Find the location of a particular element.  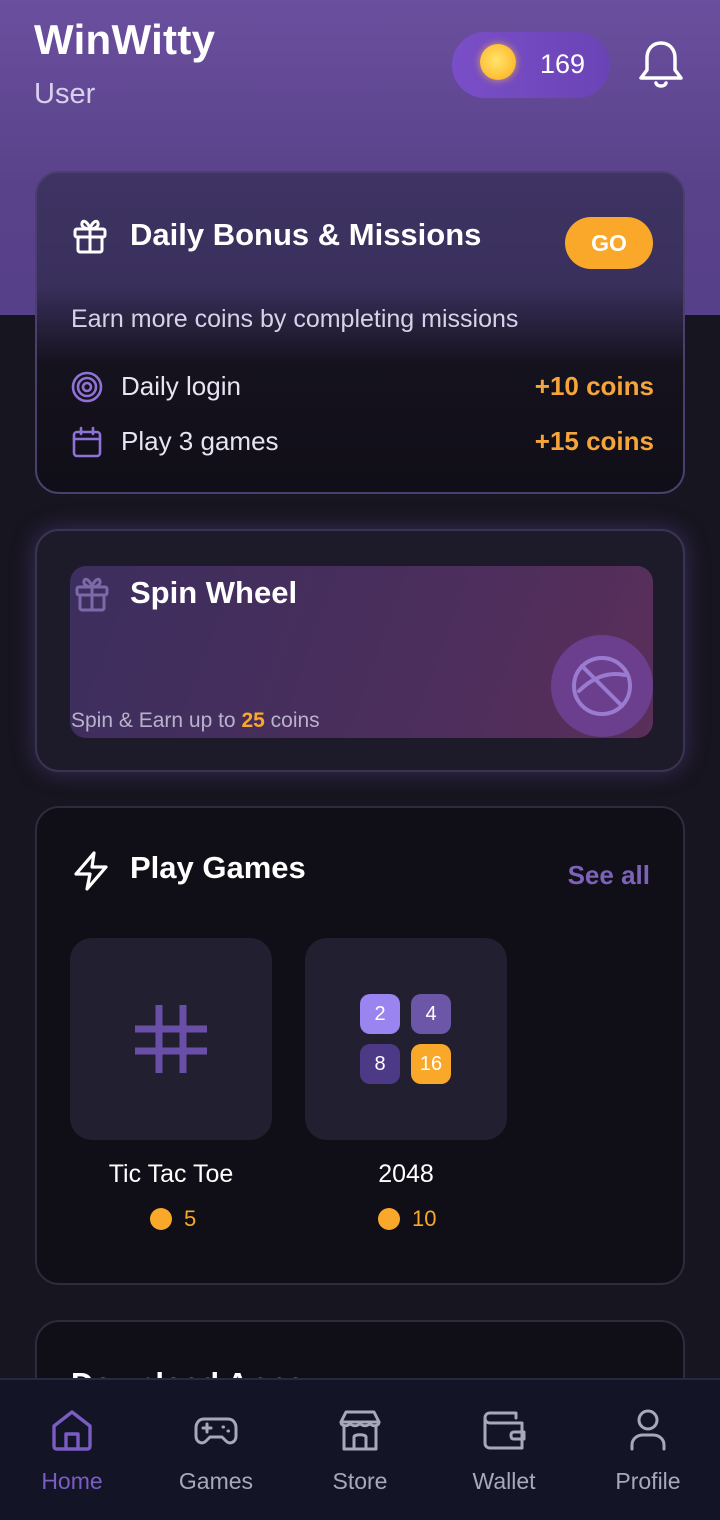

calendar-icon is located at coordinates (87, 442).